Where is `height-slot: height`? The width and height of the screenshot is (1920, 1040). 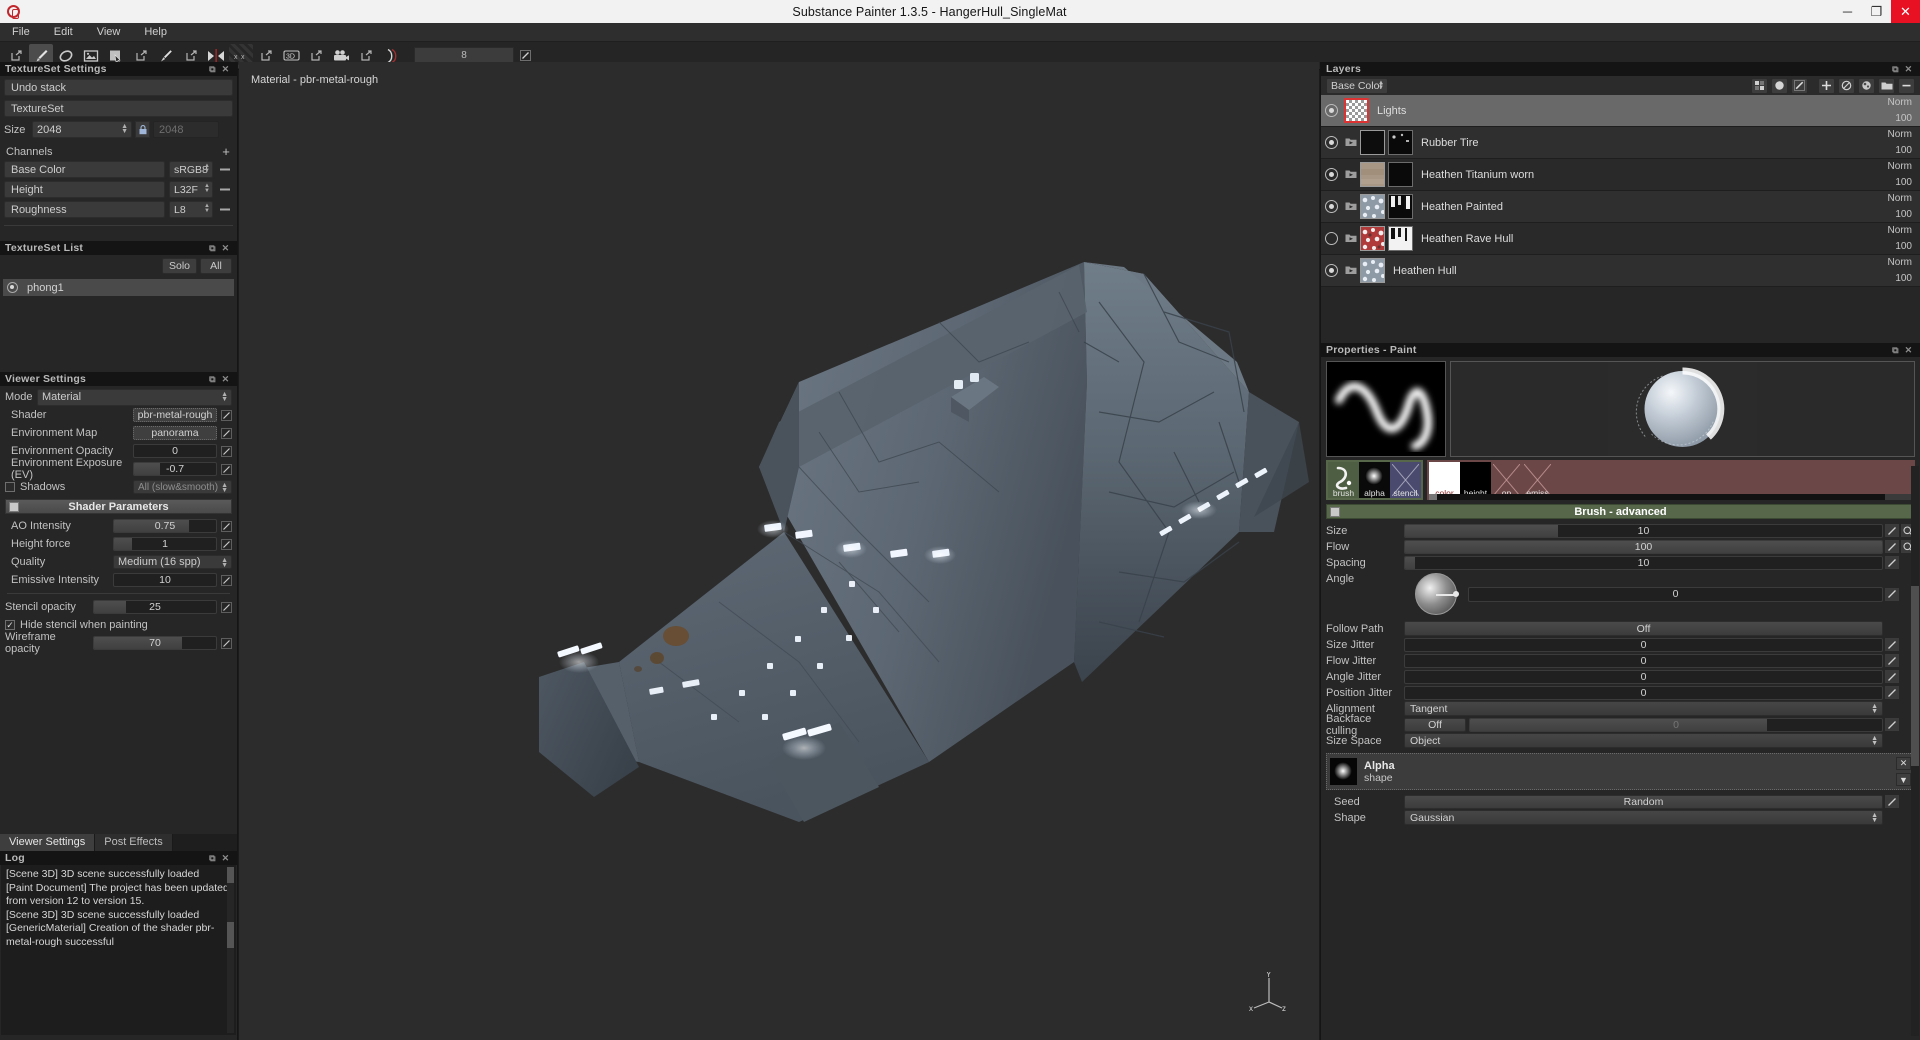
height-slot: height is located at coordinates (1475, 480).